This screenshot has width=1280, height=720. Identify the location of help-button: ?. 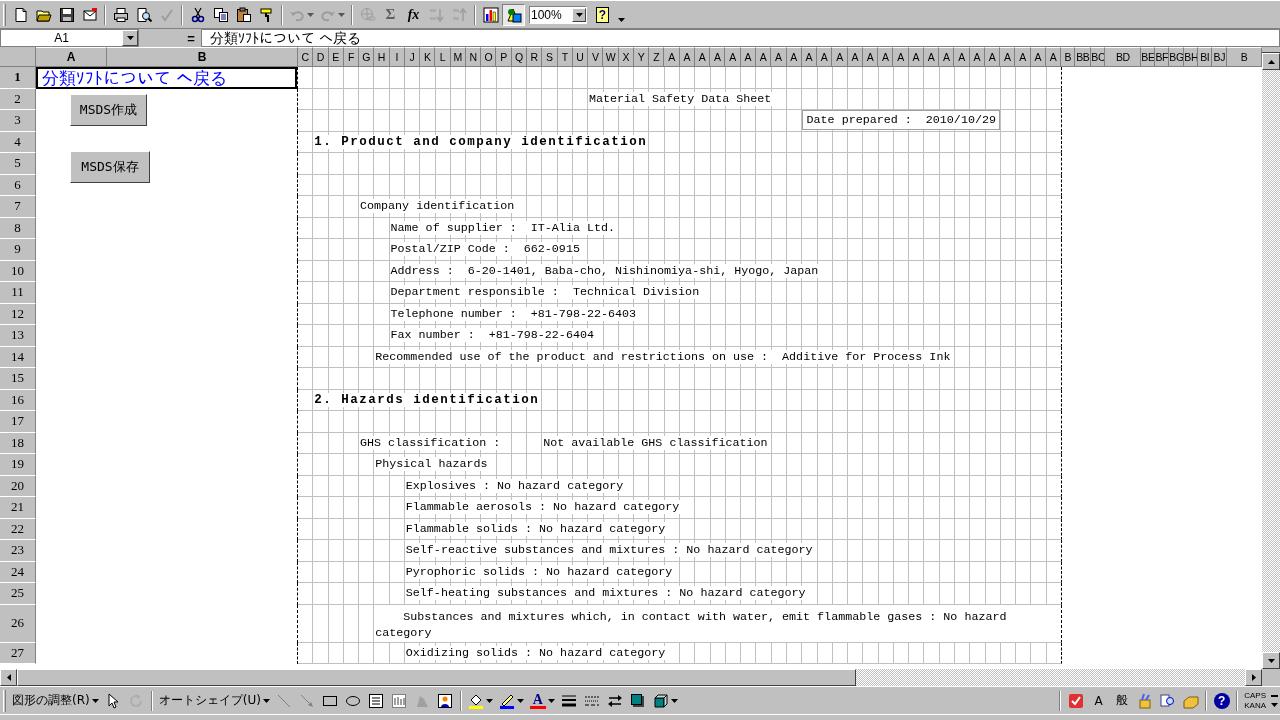
(602, 14).